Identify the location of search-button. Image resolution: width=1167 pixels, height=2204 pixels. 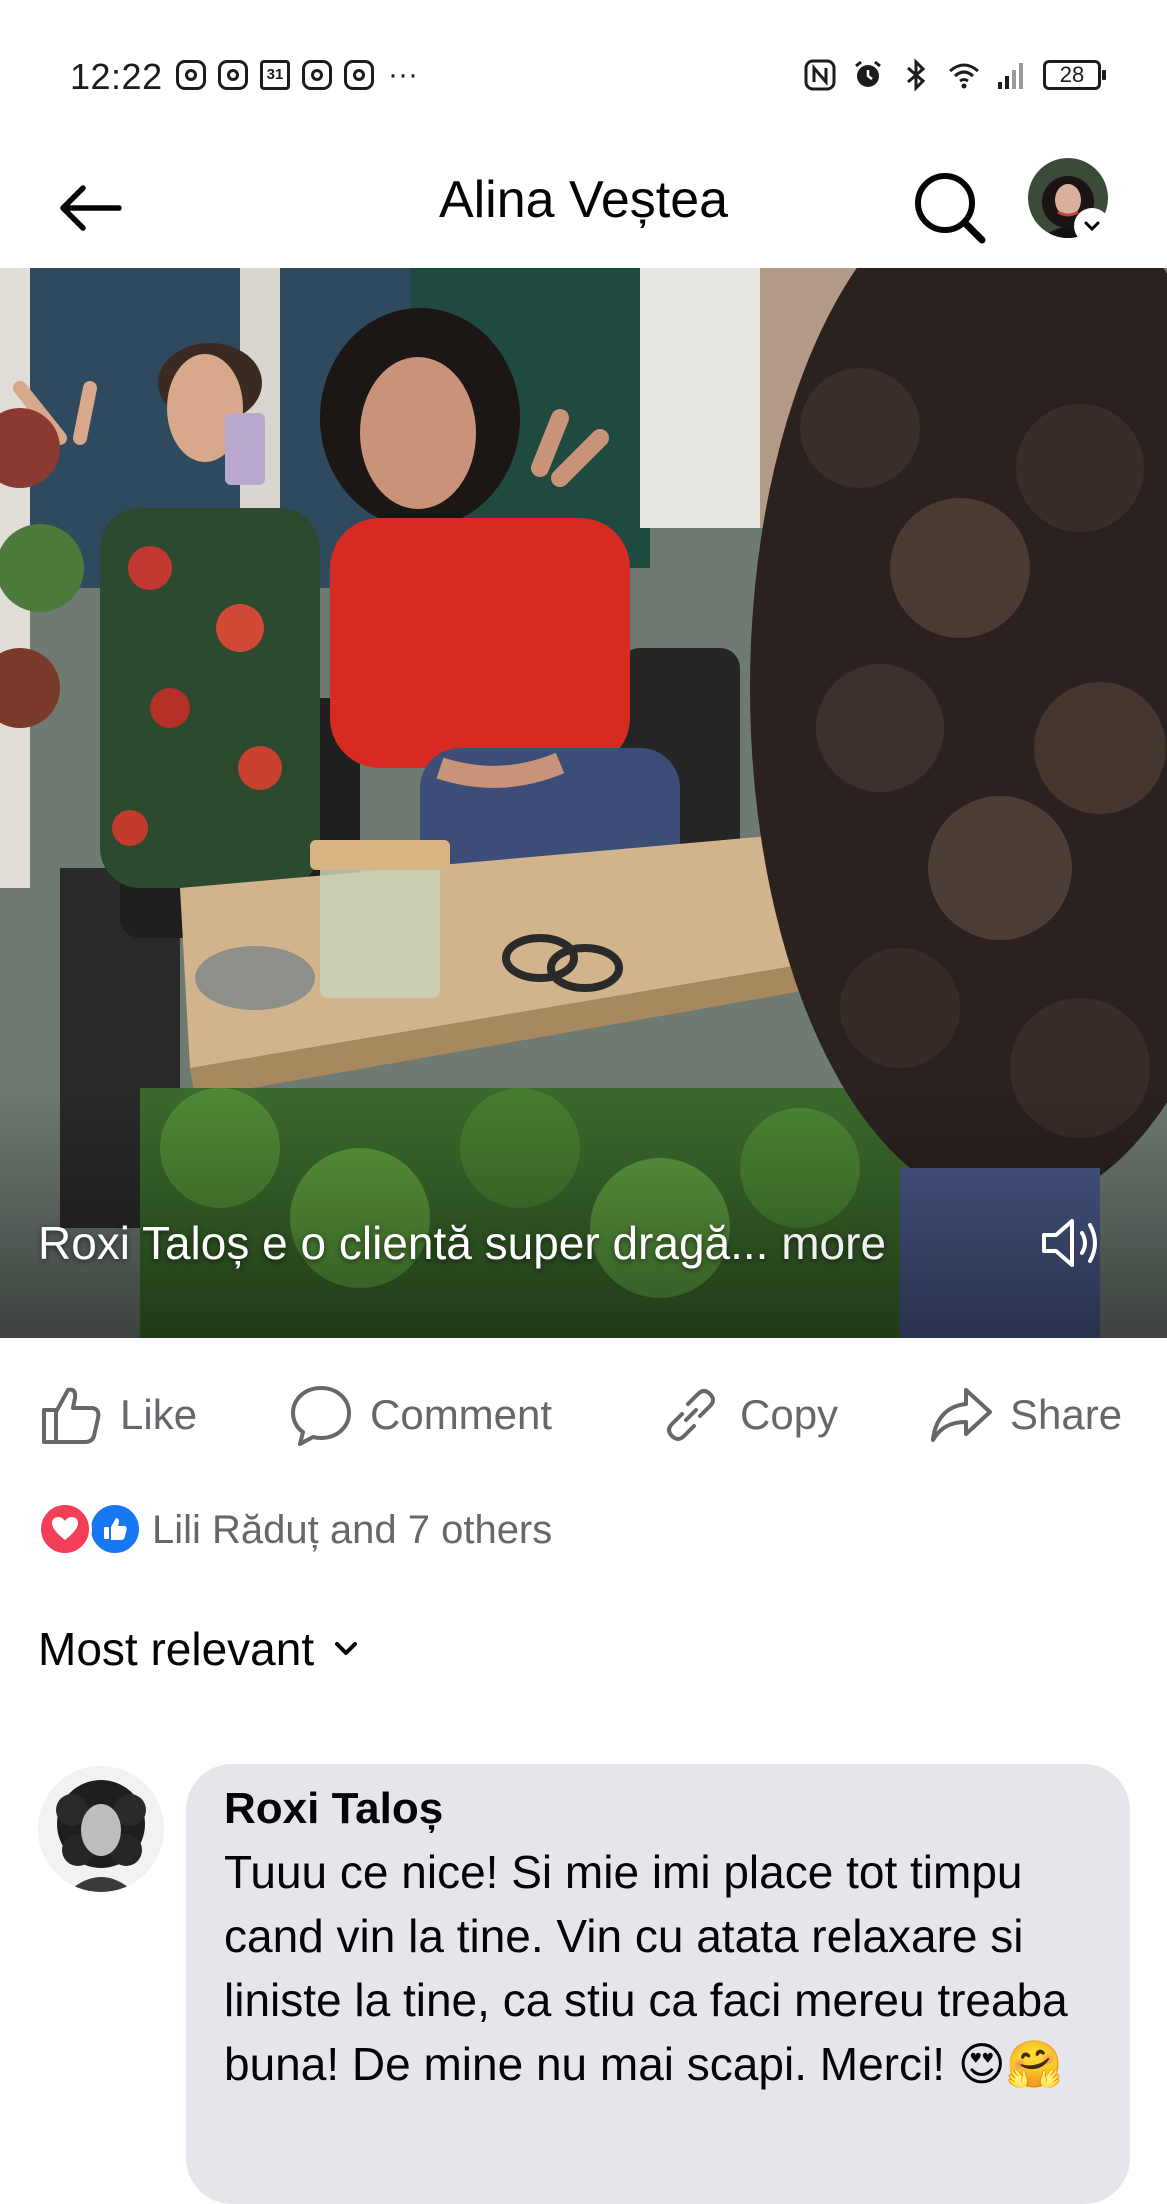
(950, 208).